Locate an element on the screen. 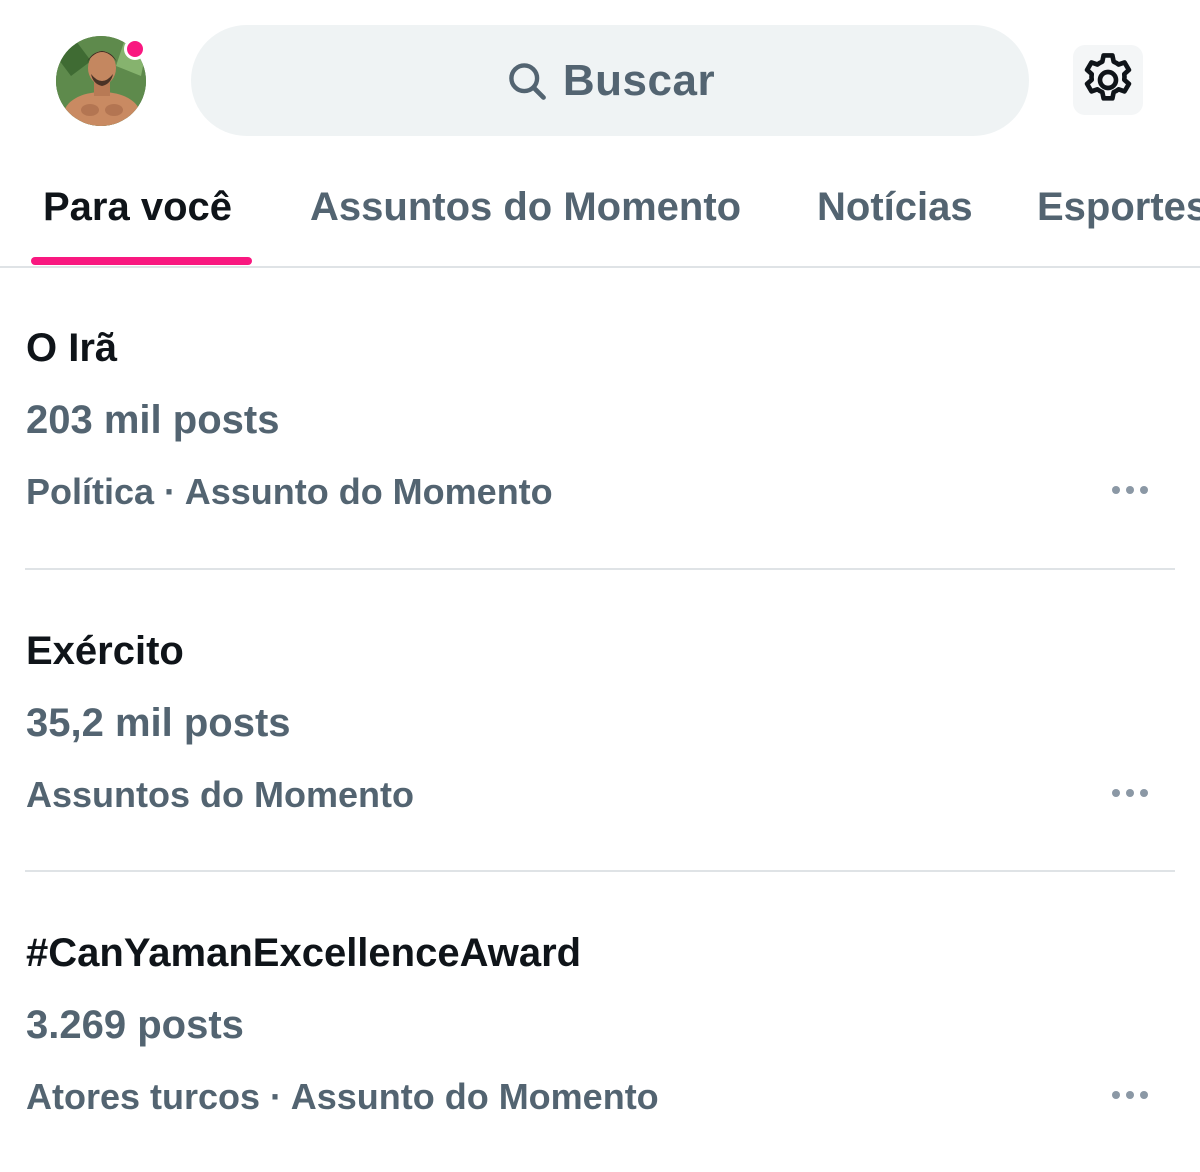 The image size is (1200, 1172). search-placeholder: Buscar is located at coordinates (639, 80).